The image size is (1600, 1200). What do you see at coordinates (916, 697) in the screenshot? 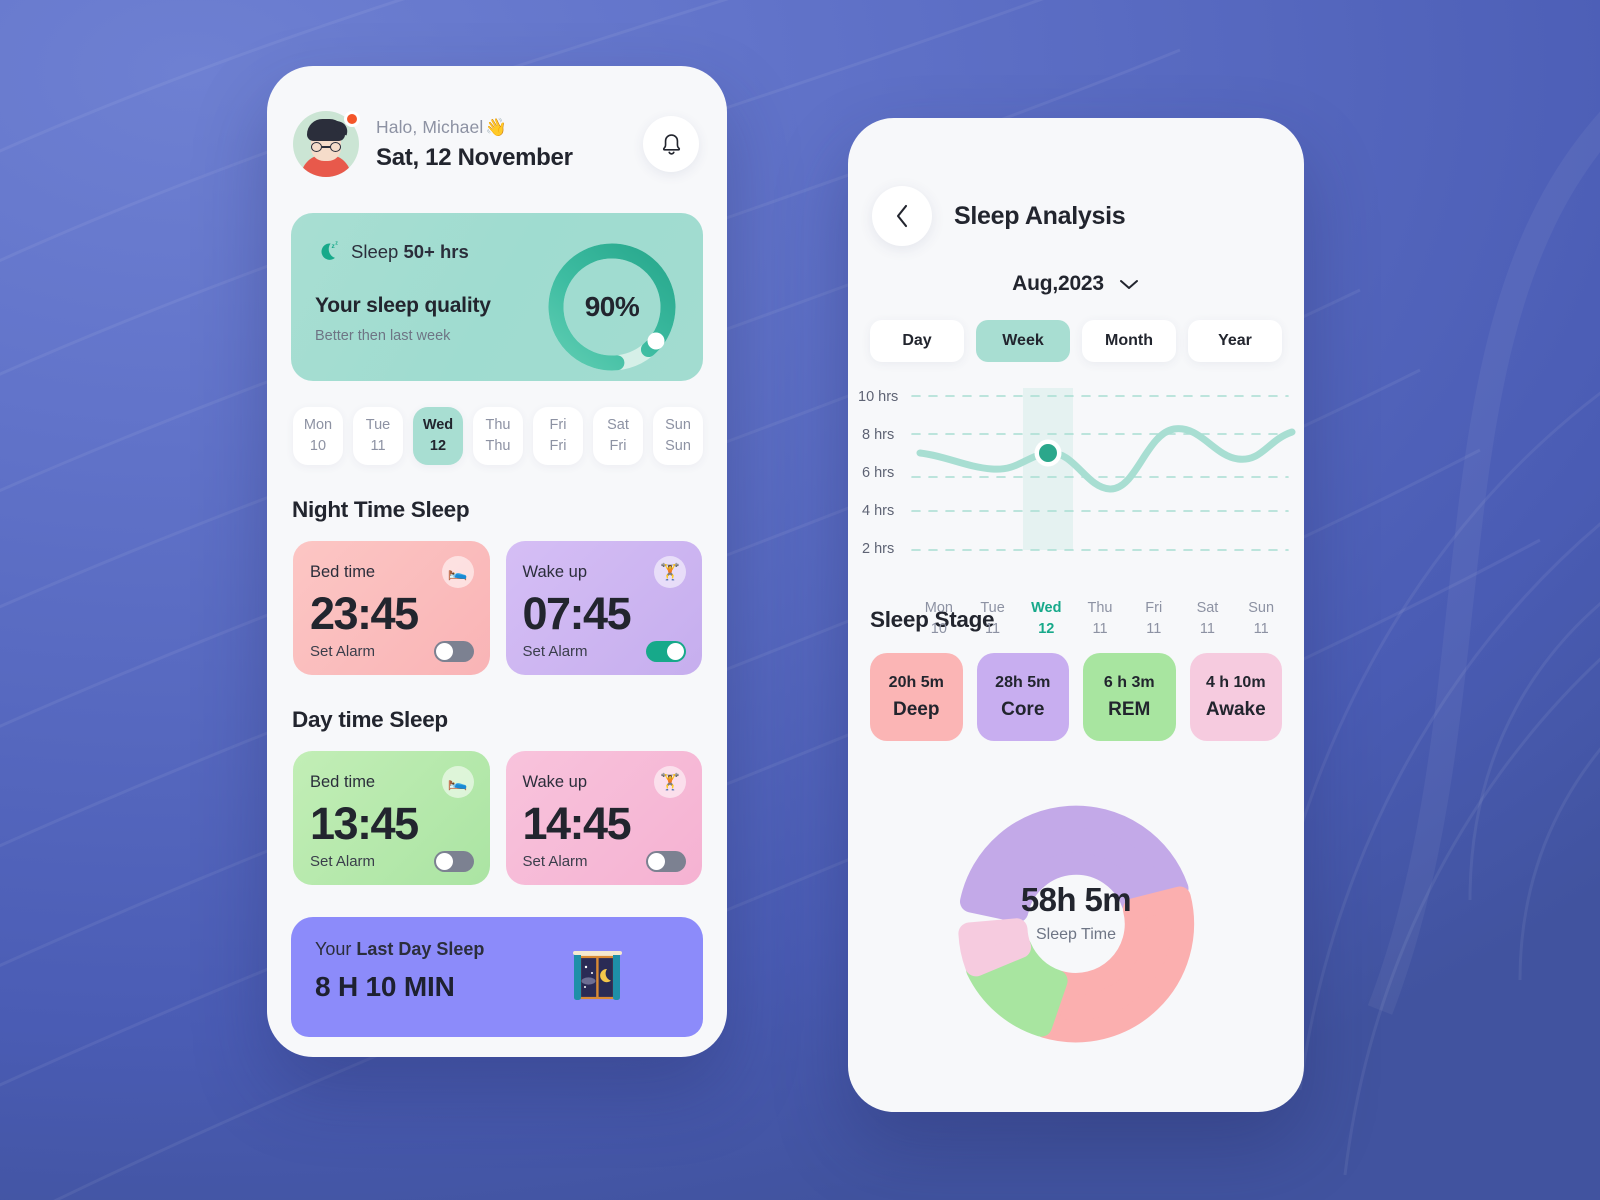
I see `stage-chip-deep: 20h 5m Deep` at bounding box center [916, 697].